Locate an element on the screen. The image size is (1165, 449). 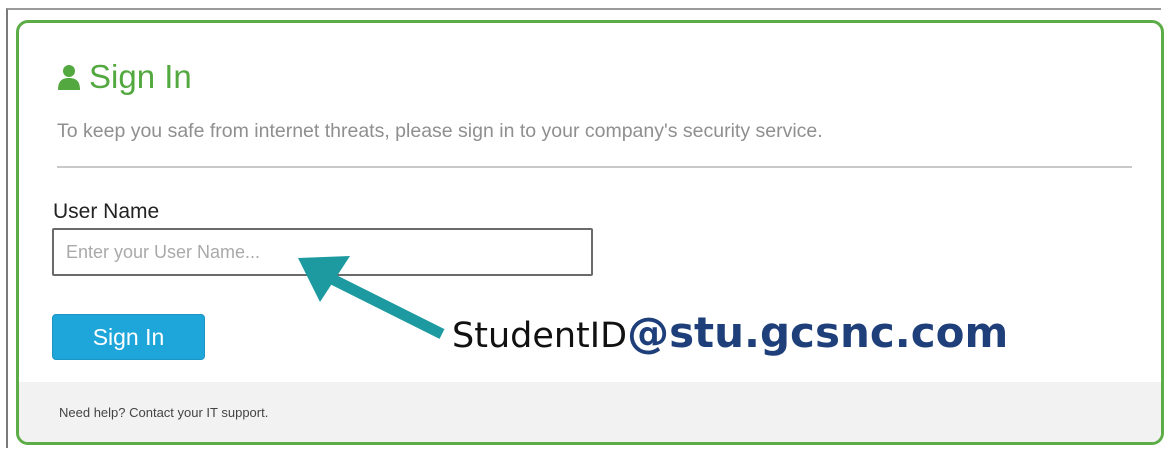
arrow-icon is located at coordinates (371, 297).